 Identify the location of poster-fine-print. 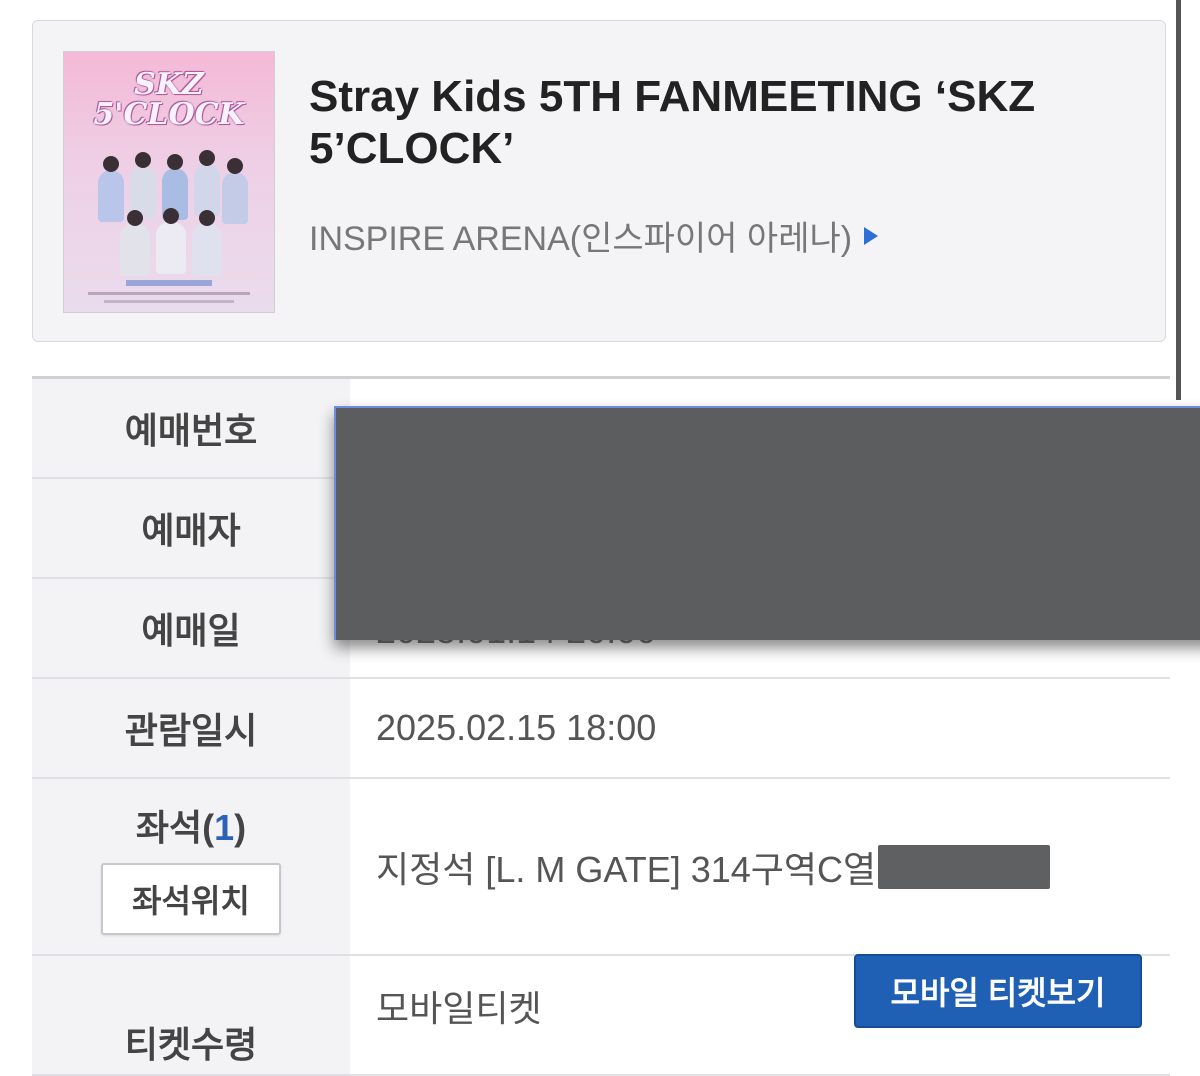
(169, 293).